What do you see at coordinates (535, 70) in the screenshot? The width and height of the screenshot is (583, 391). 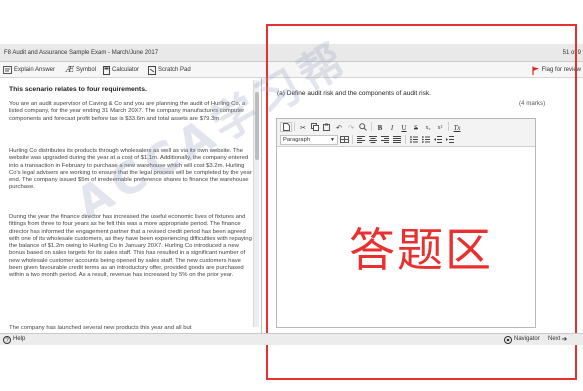 I see `flag-icon` at bounding box center [535, 70].